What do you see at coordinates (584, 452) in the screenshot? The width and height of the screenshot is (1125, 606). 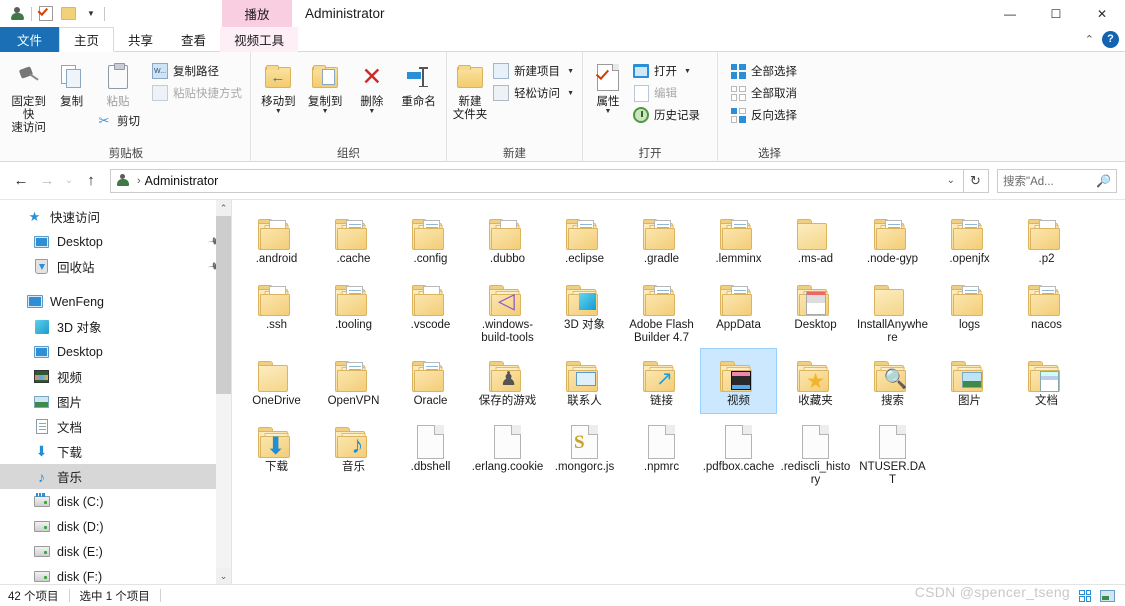 I see `file-item: S .mongorc.js` at bounding box center [584, 452].